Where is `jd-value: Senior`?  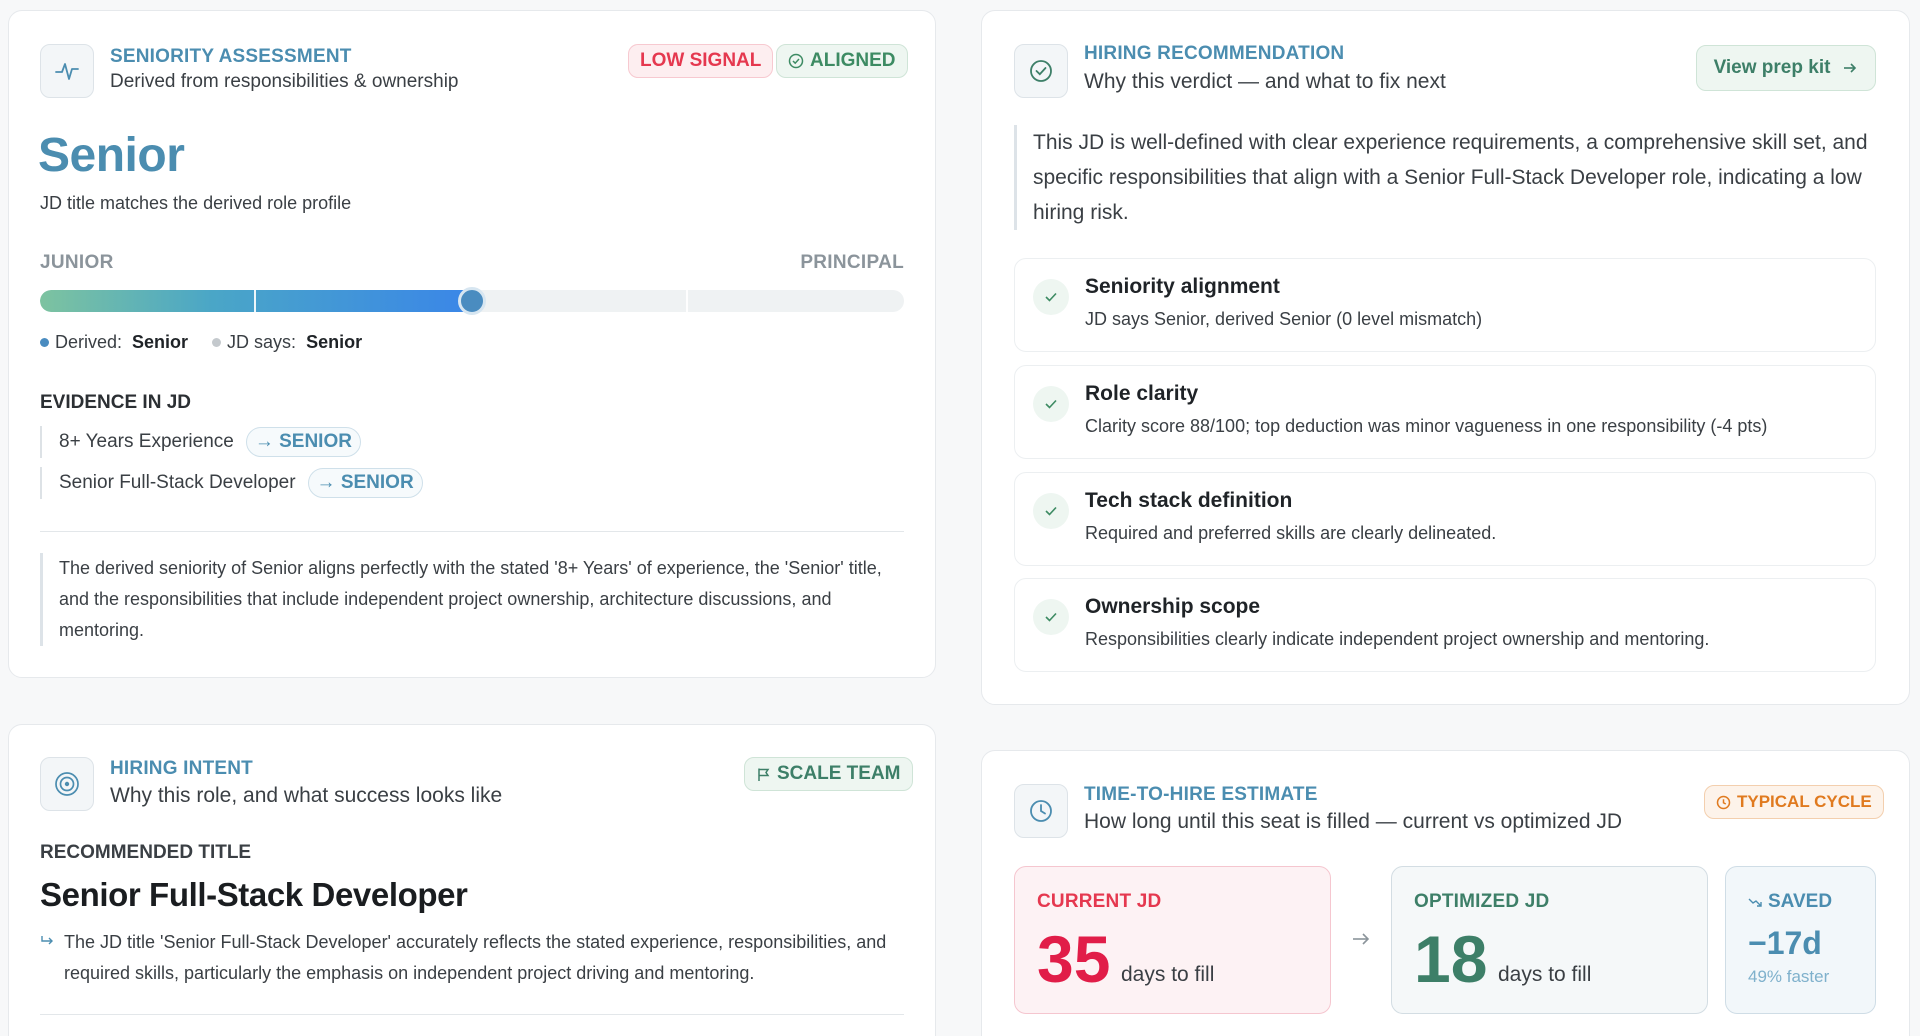
jd-value: Senior is located at coordinates (334, 342).